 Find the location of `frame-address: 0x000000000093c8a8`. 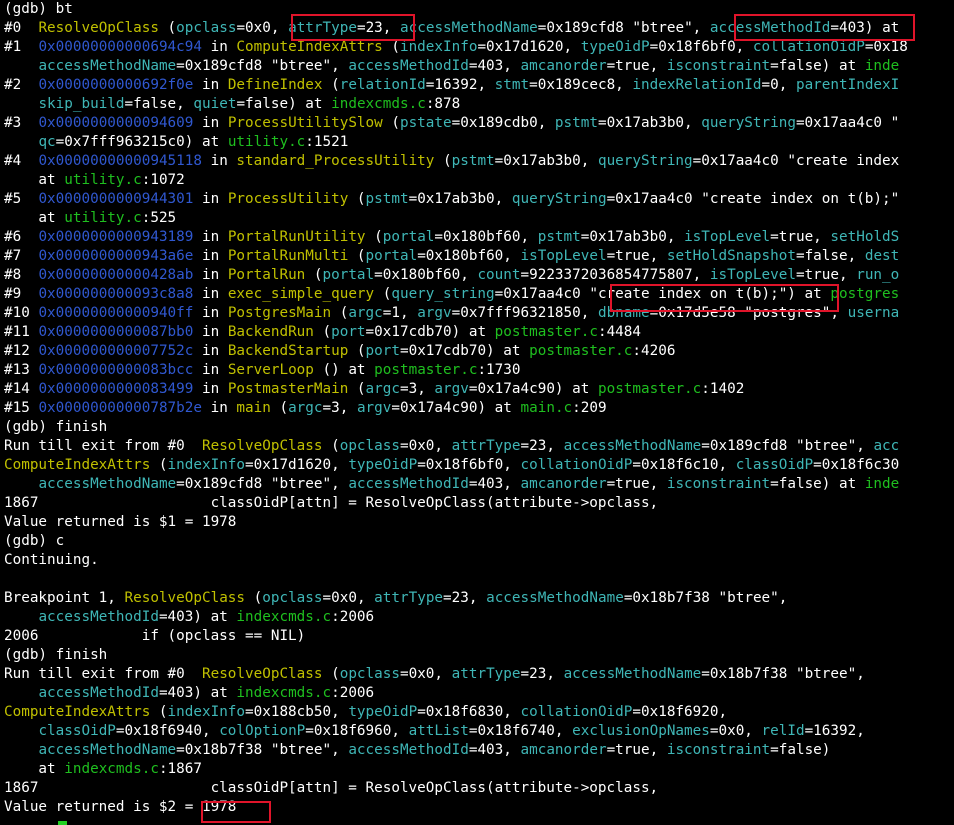

frame-address: 0x000000000093c8a8 is located at coordinates (116, 294).